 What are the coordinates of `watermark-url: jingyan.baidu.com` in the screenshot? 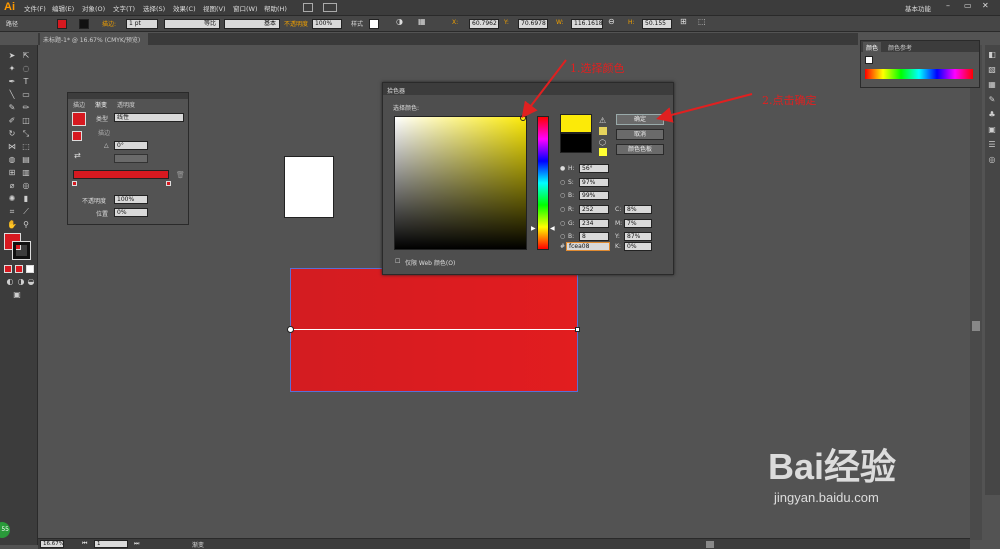 It's located at (826, 497).